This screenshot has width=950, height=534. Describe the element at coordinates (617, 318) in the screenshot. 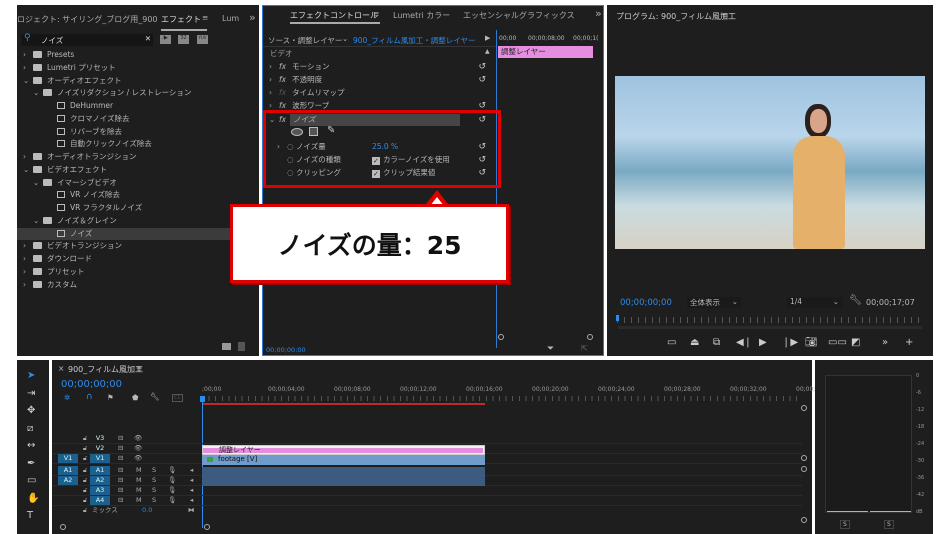

I see `program-playhead` at that location.